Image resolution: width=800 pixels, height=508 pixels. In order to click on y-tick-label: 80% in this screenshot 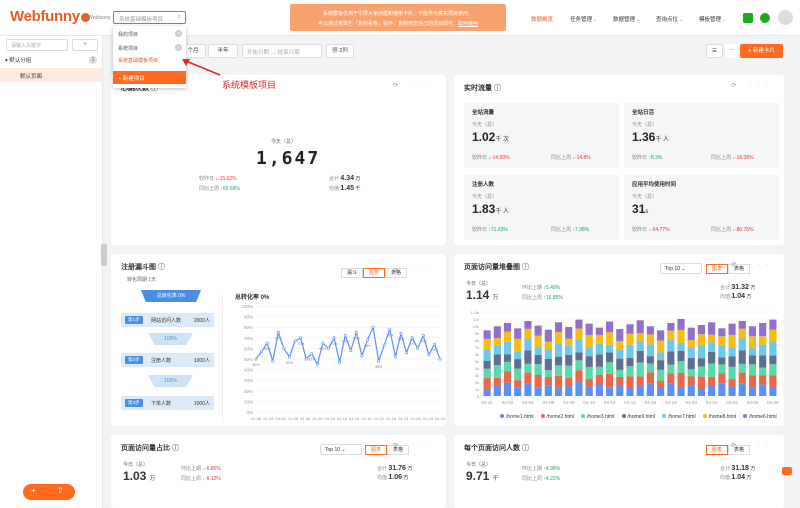, I will do `click(248, 327)`.